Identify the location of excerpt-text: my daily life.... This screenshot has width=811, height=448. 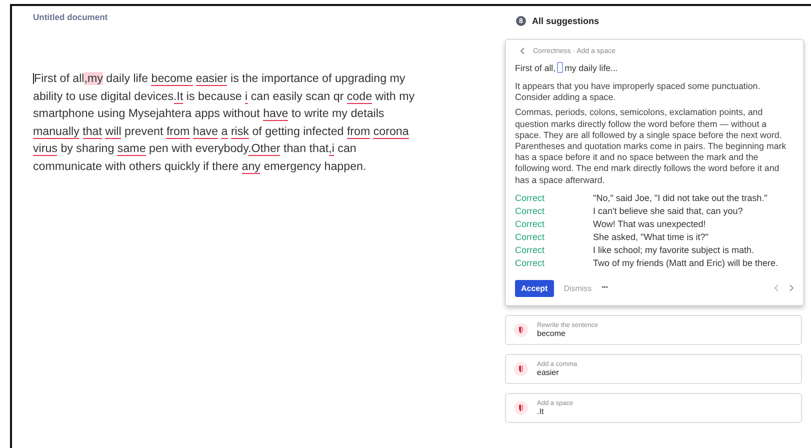
(591, 67).